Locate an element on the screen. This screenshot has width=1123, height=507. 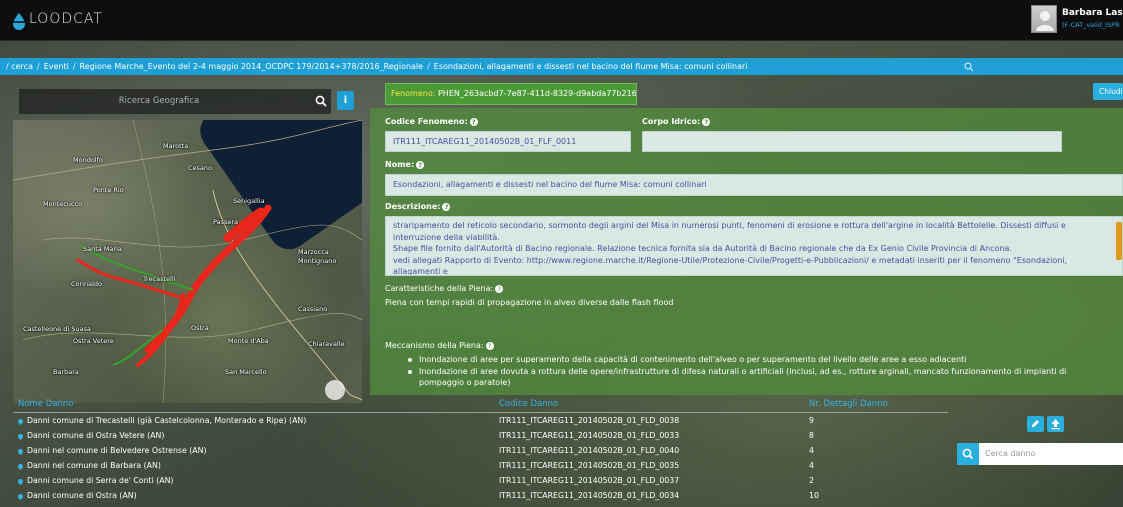
map-label: Corinaldo is located at coordinates (87, 284).